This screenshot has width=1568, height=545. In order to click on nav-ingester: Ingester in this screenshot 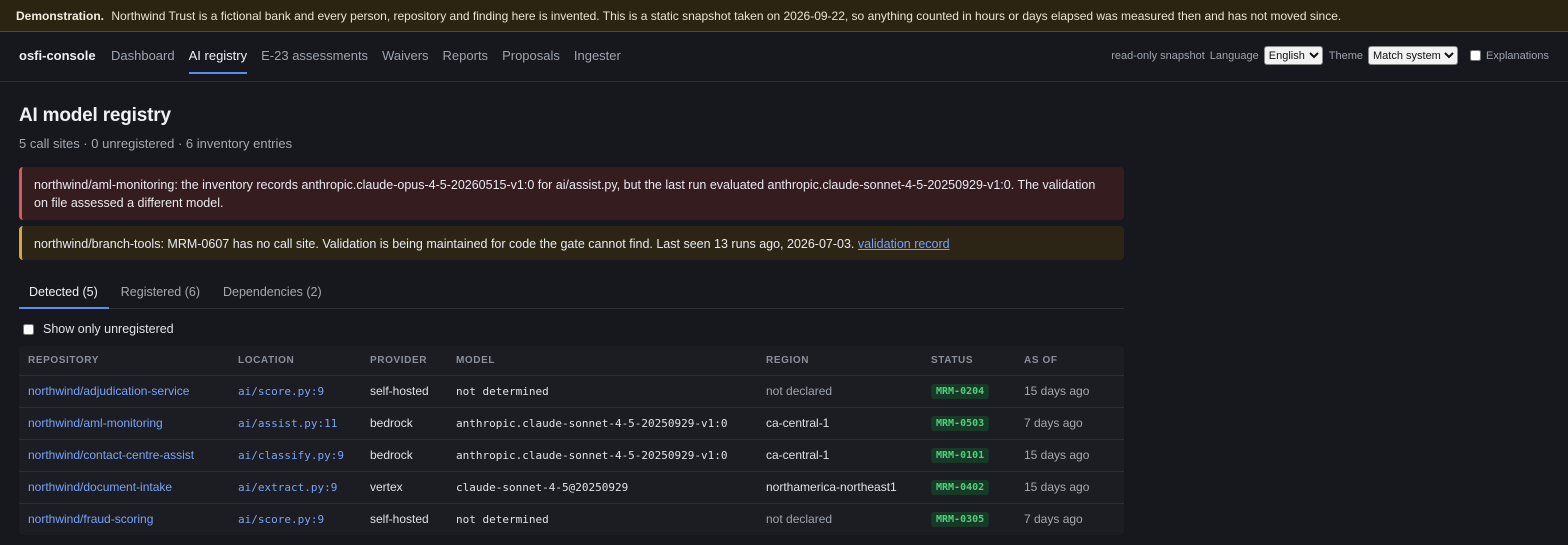, I will do `click(597, 52)`.